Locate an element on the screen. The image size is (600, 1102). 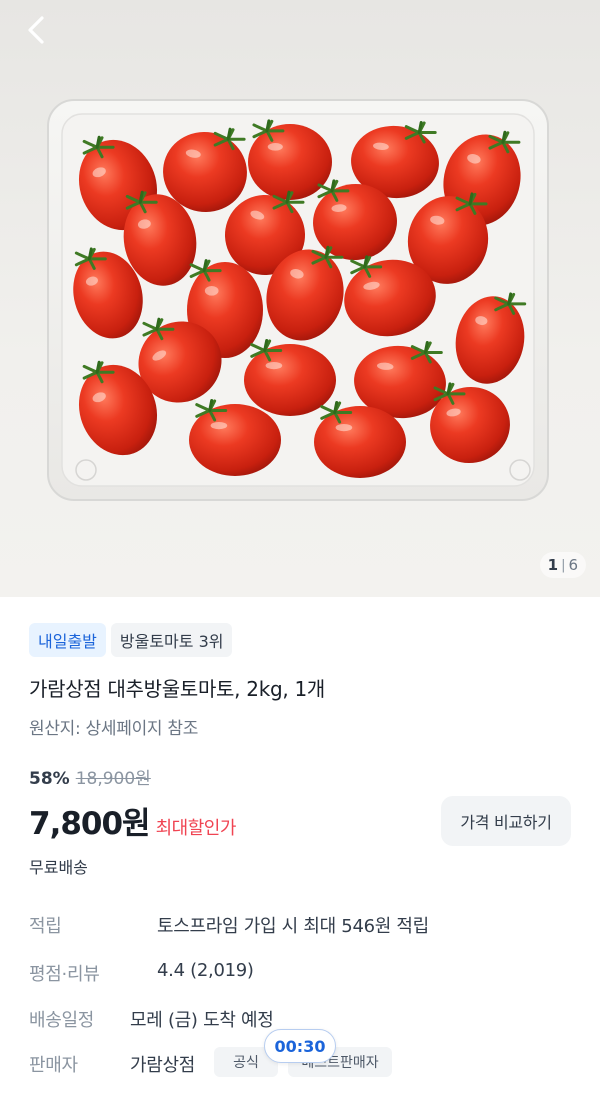
discount-row: 58% 18,900원 is located at coordinates (90, 776).